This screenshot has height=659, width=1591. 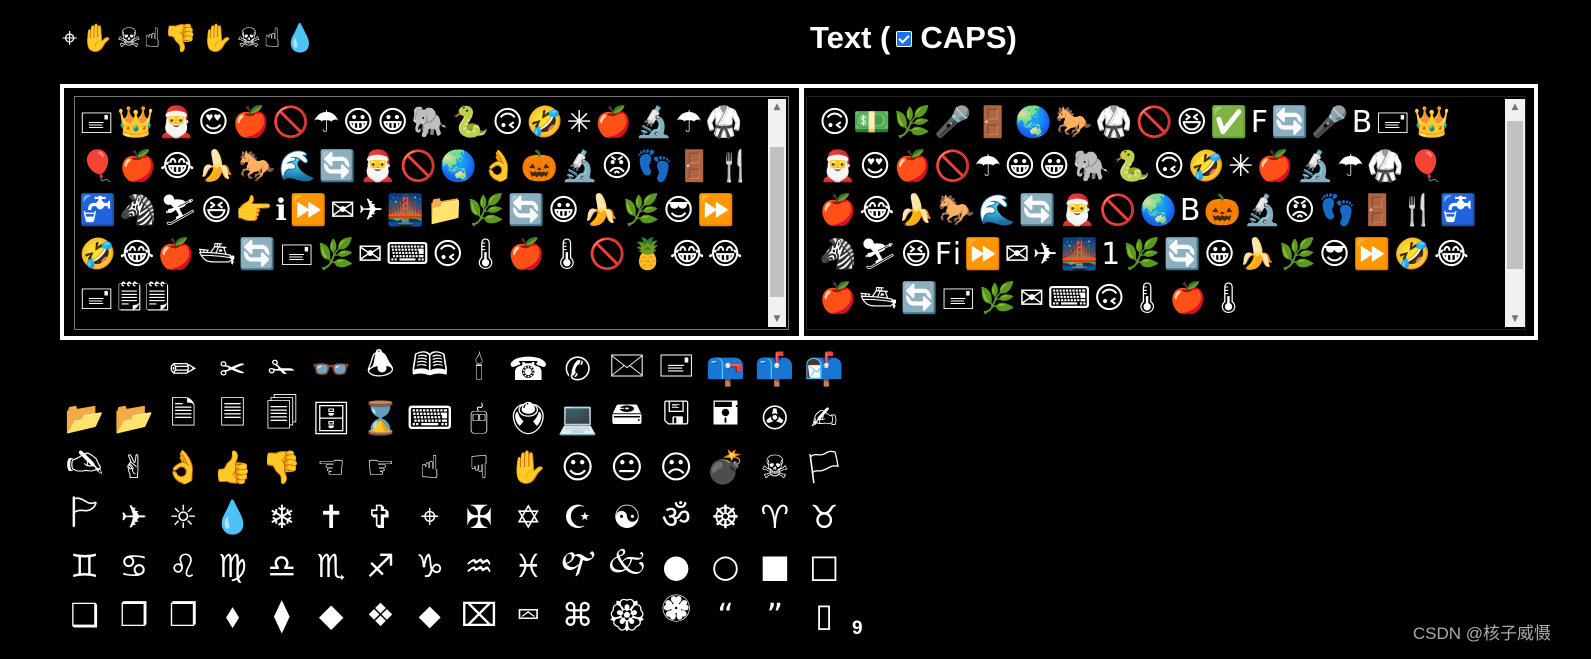 What do you see at coordinates (478, 614) in the screenshot?
I see `glyph-cell: ⌧` at bounding box center [478, 614].